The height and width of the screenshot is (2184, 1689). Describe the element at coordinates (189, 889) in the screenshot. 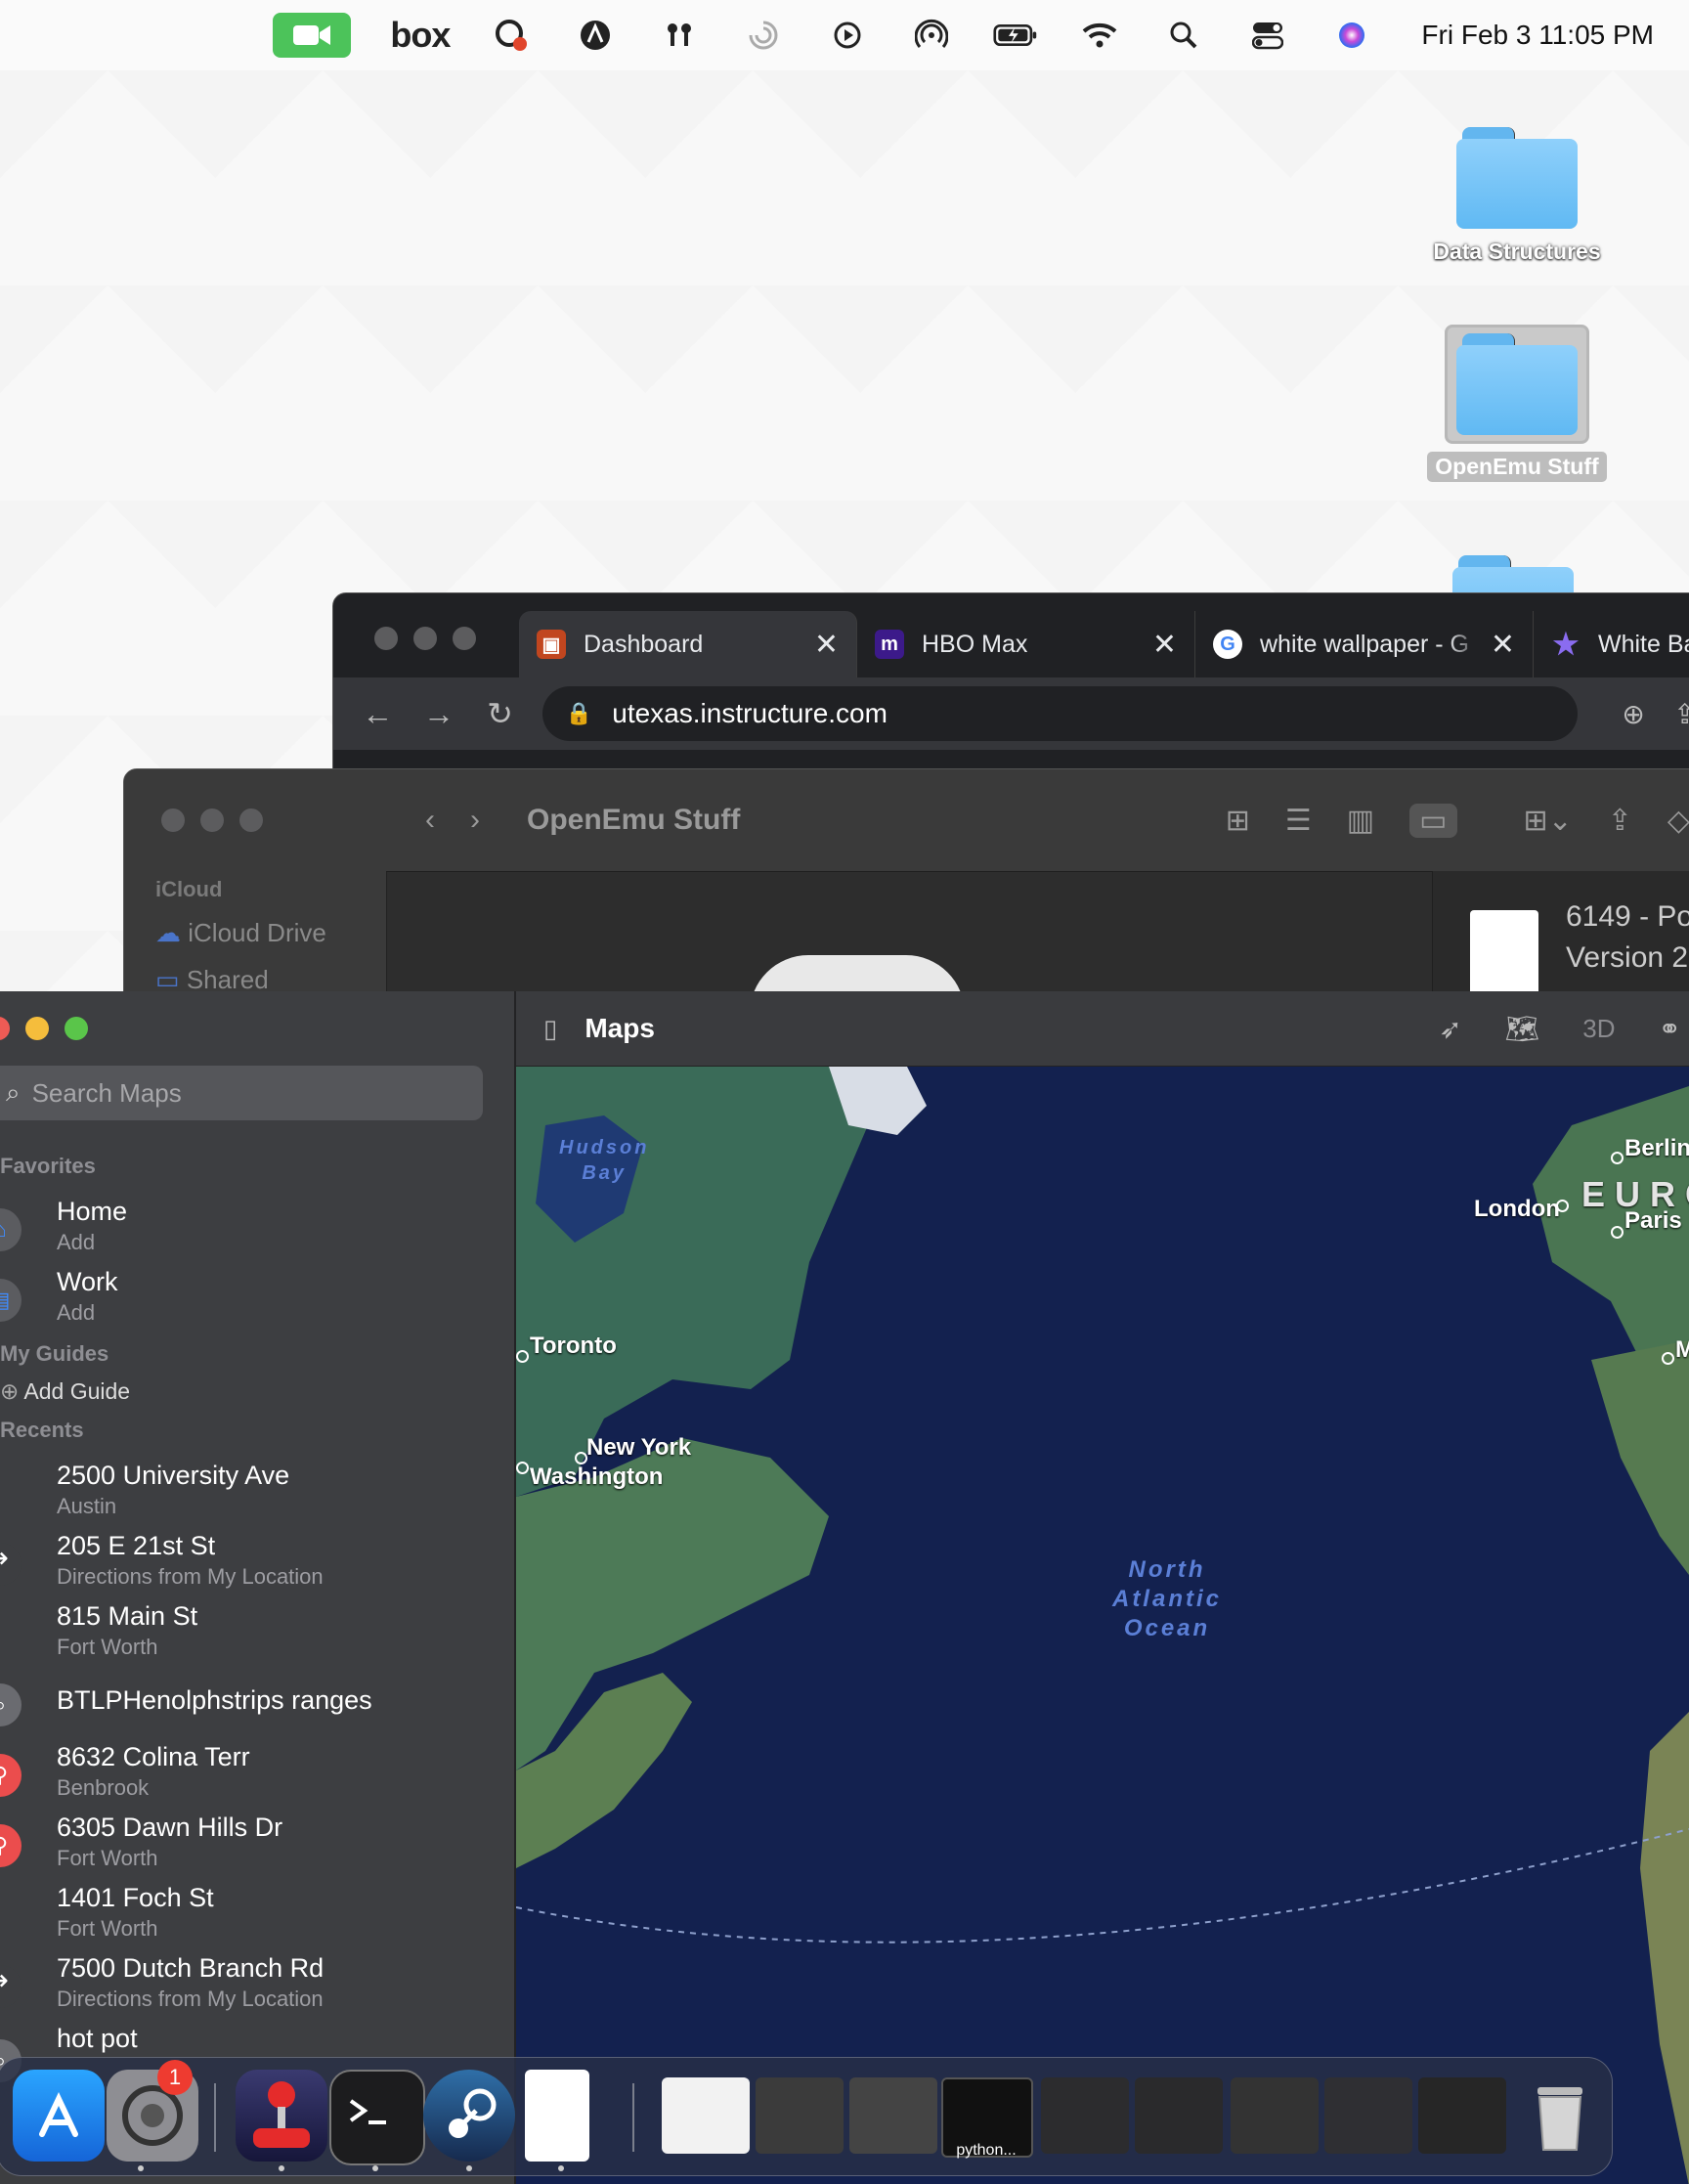

I see `sidebar-section-icloud: iCloud` at that location.